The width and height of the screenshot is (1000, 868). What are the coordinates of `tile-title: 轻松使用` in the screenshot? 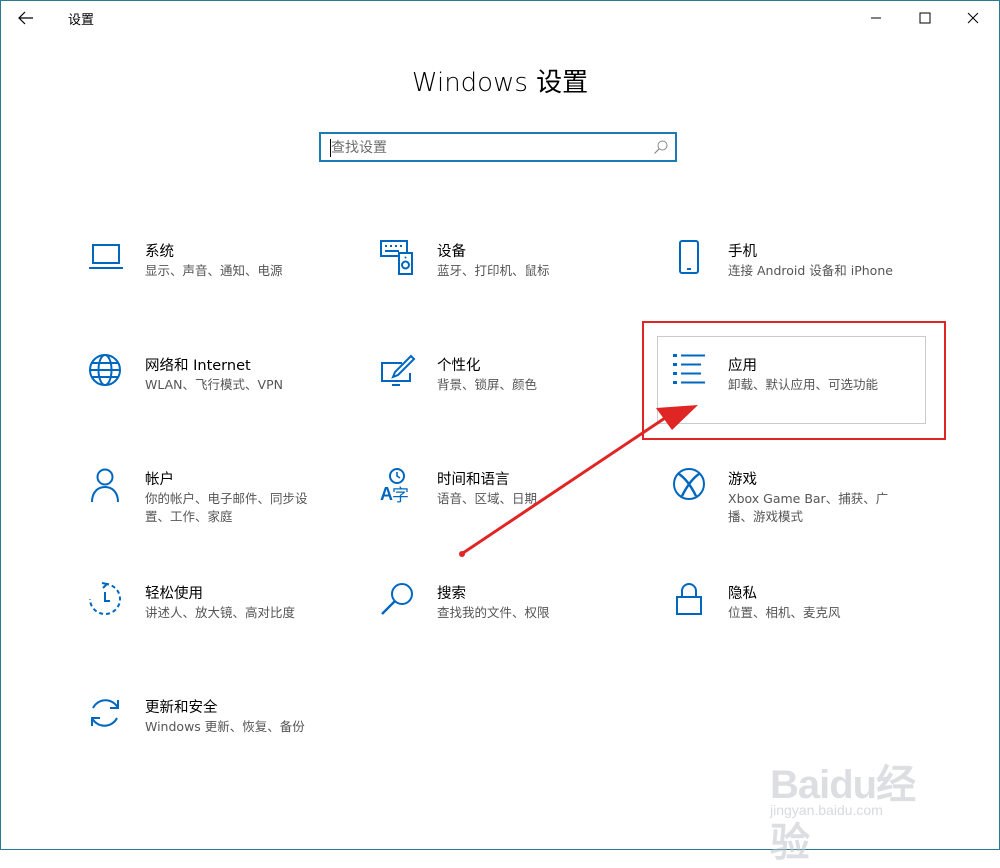 It's located at (174, 594).